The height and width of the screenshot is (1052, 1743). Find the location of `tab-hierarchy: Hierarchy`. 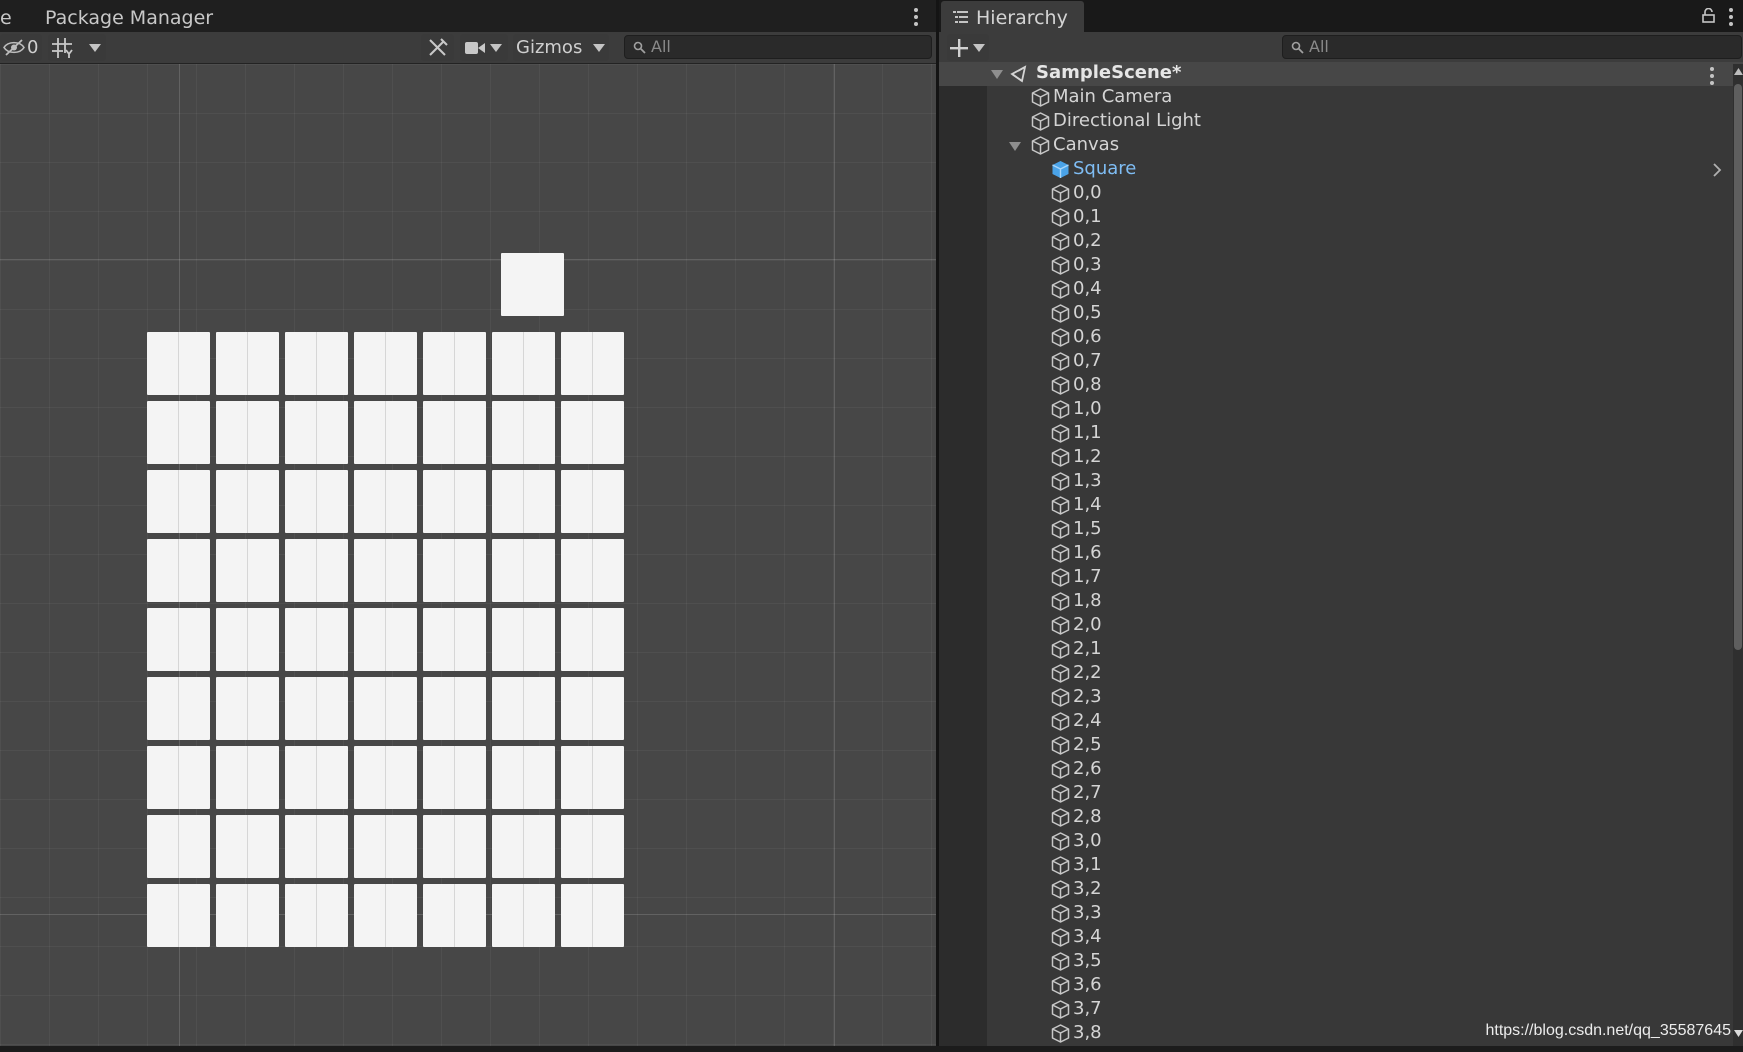

tab-hierarchy: Hierarchy is located at coordinates (1012, 16).